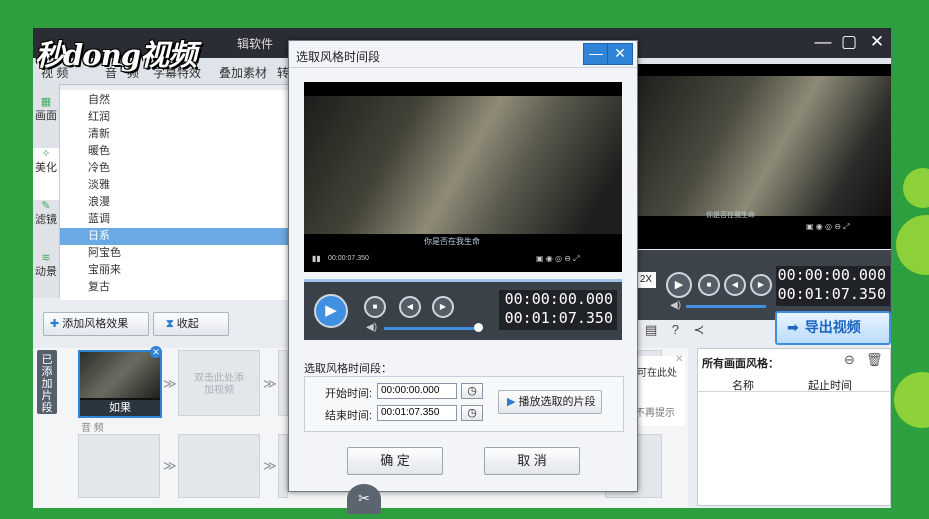 The image size is (929, 519). Describe the element at coordinates (874, 360) in the screenshot. I see `trash-icon: 🗑` at that location.